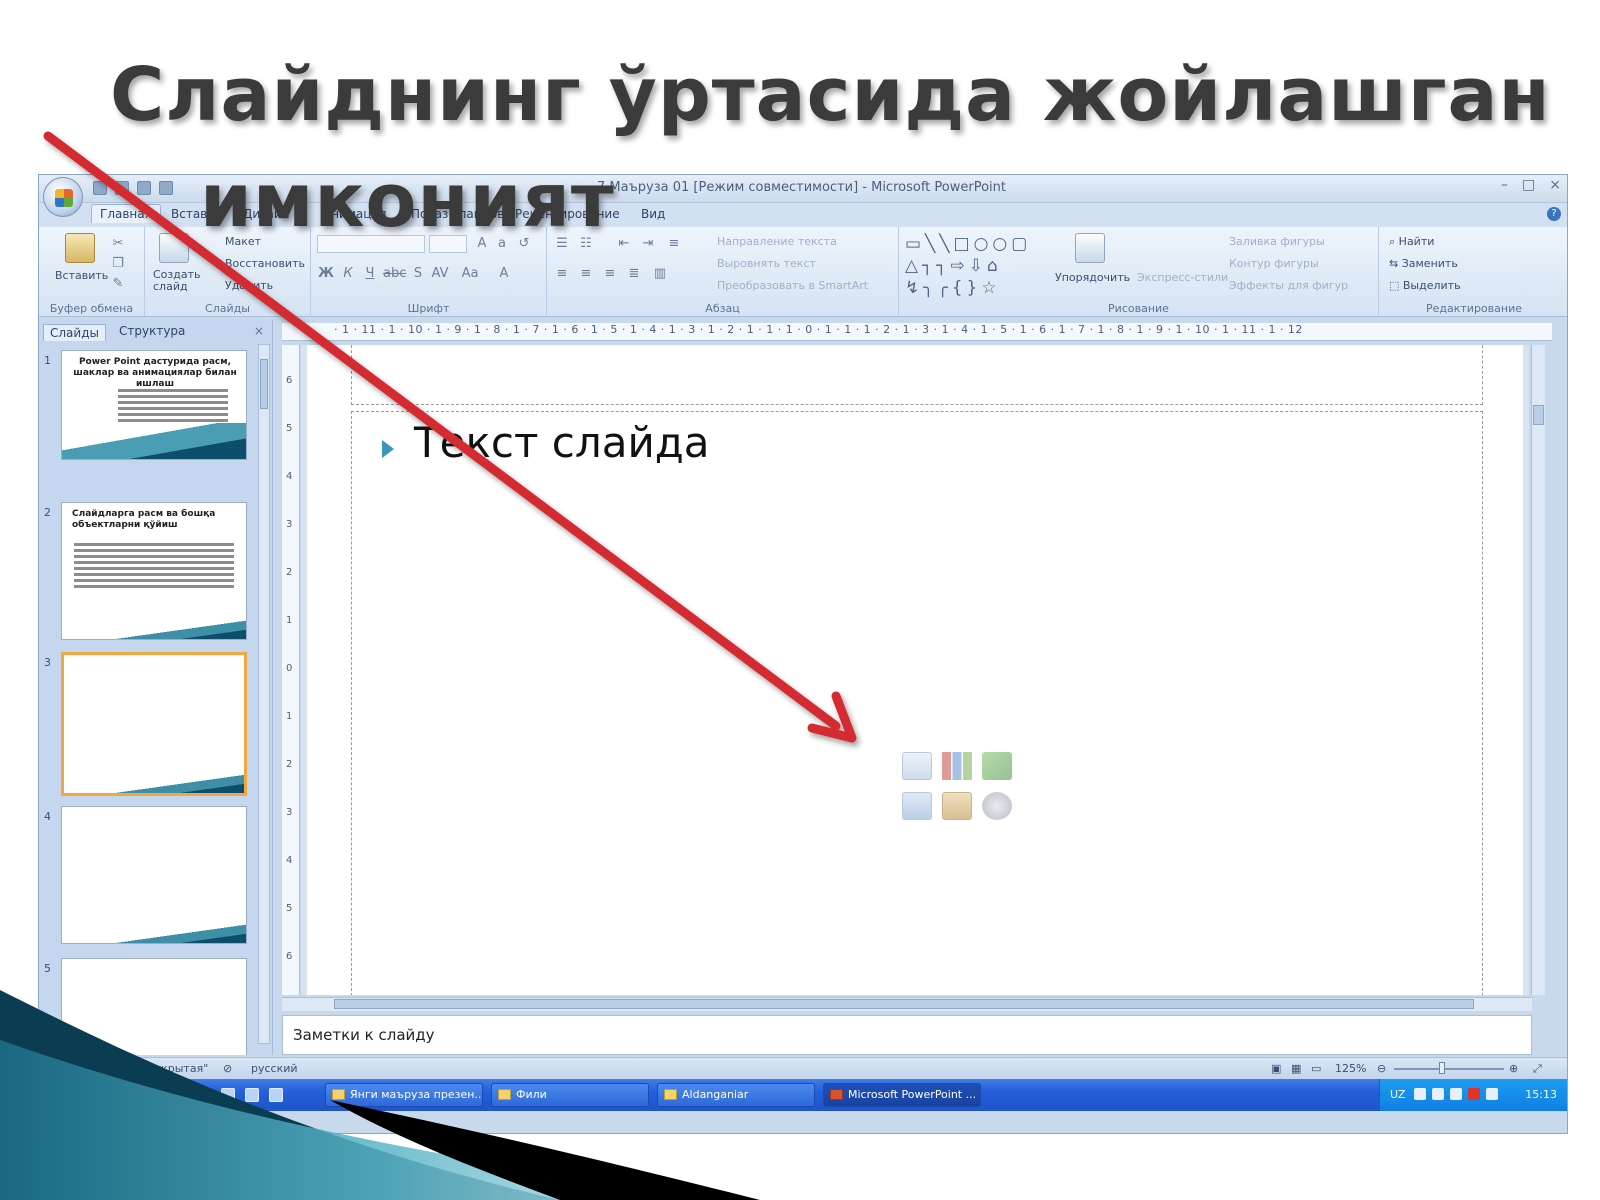 This screenshot has height=1200, width=1600. What do you see at coordinates (562, 274) in the screenshot?
I see `align-left-icon: ≡` at bounding box center [562, 274].